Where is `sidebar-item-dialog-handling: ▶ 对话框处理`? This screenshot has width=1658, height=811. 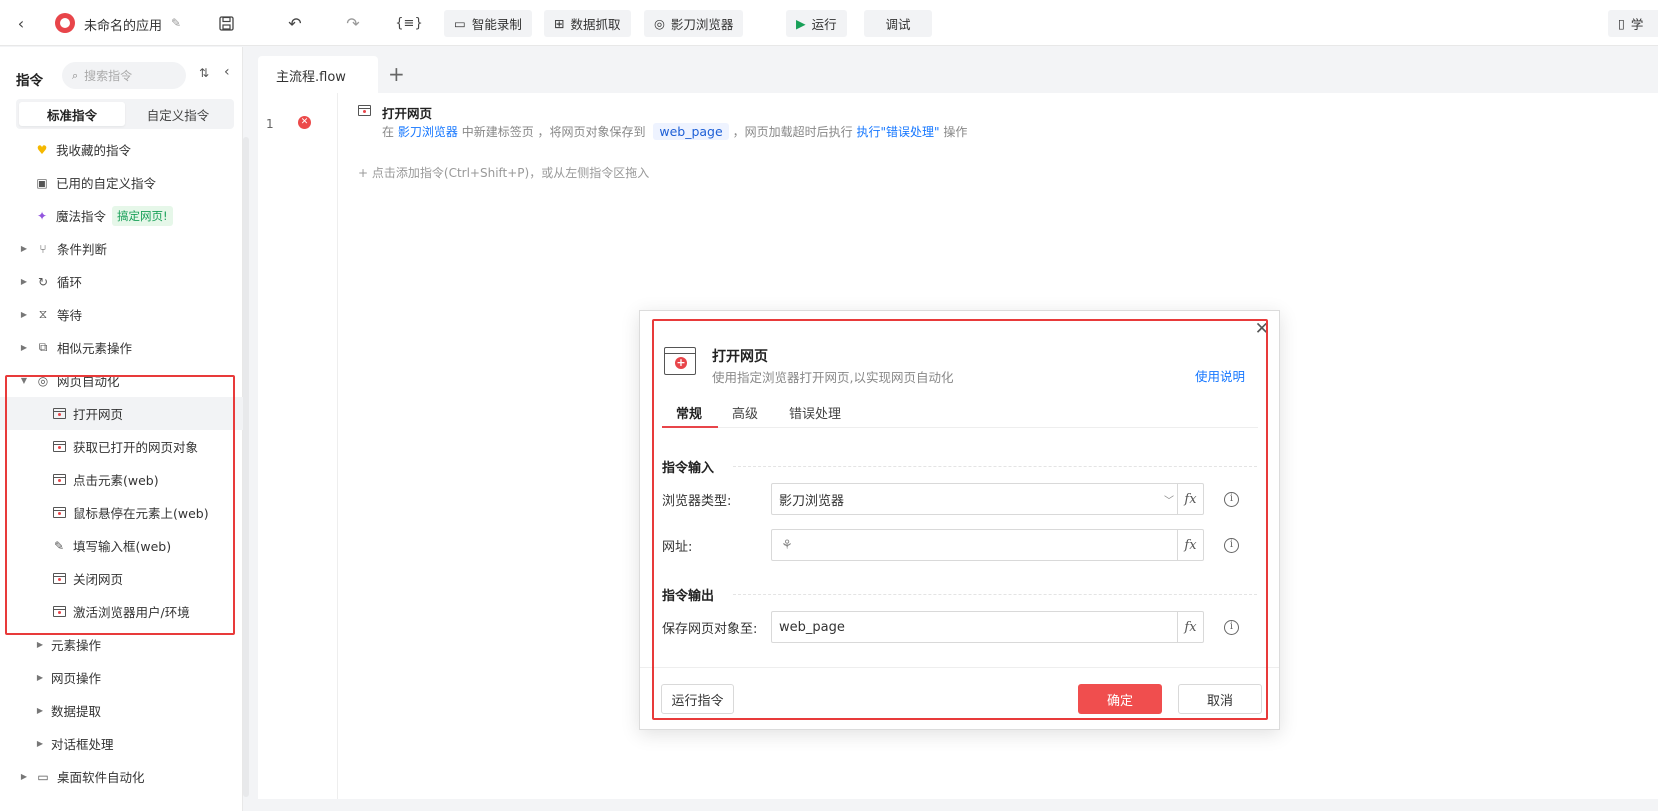
sidebar-item-dialog-handling: ▶ 对话框处理 is located at coordinates (121, 743).